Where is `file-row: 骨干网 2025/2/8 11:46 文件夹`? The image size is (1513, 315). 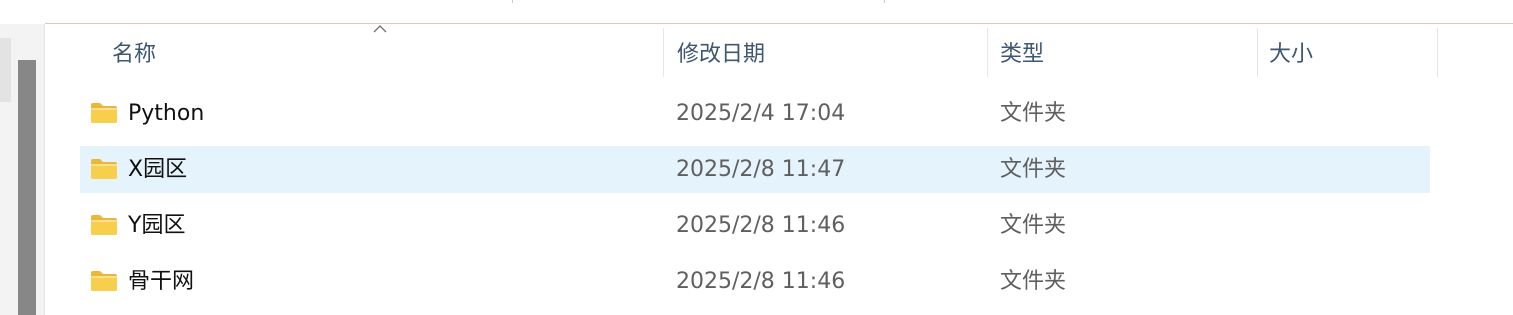
file-row: 骨干网 2025/2/8 11:46 文件夹 is located at coordinates (755, 281).